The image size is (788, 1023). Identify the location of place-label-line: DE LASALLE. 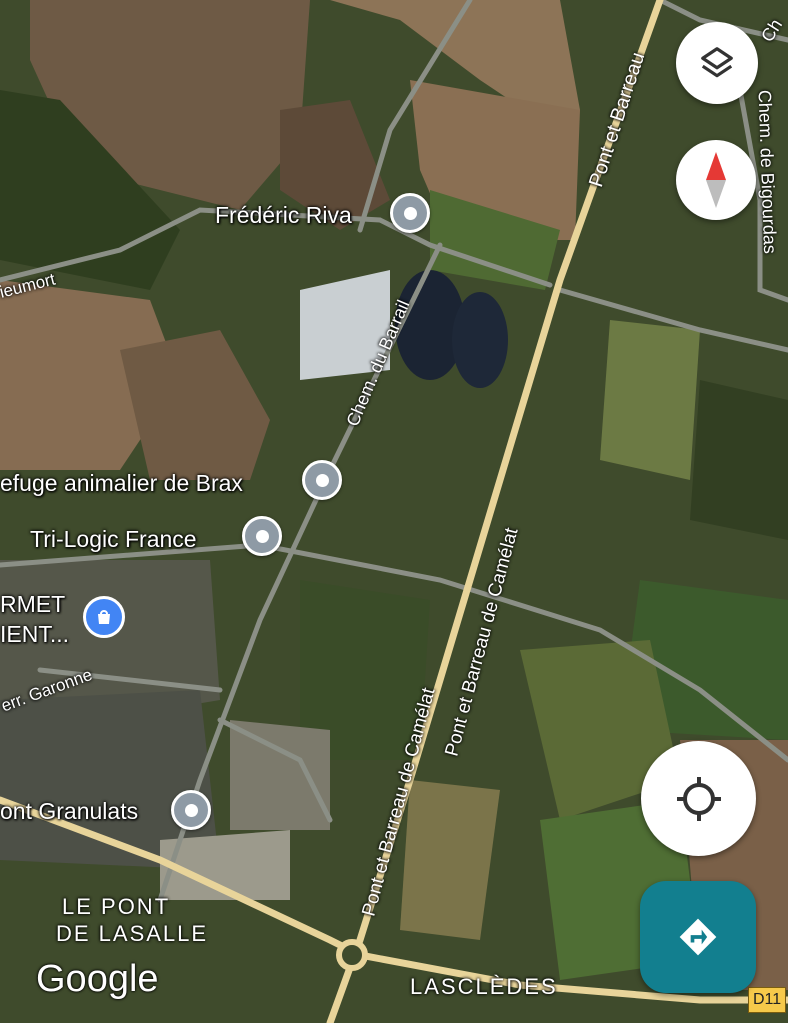
(132, 933).